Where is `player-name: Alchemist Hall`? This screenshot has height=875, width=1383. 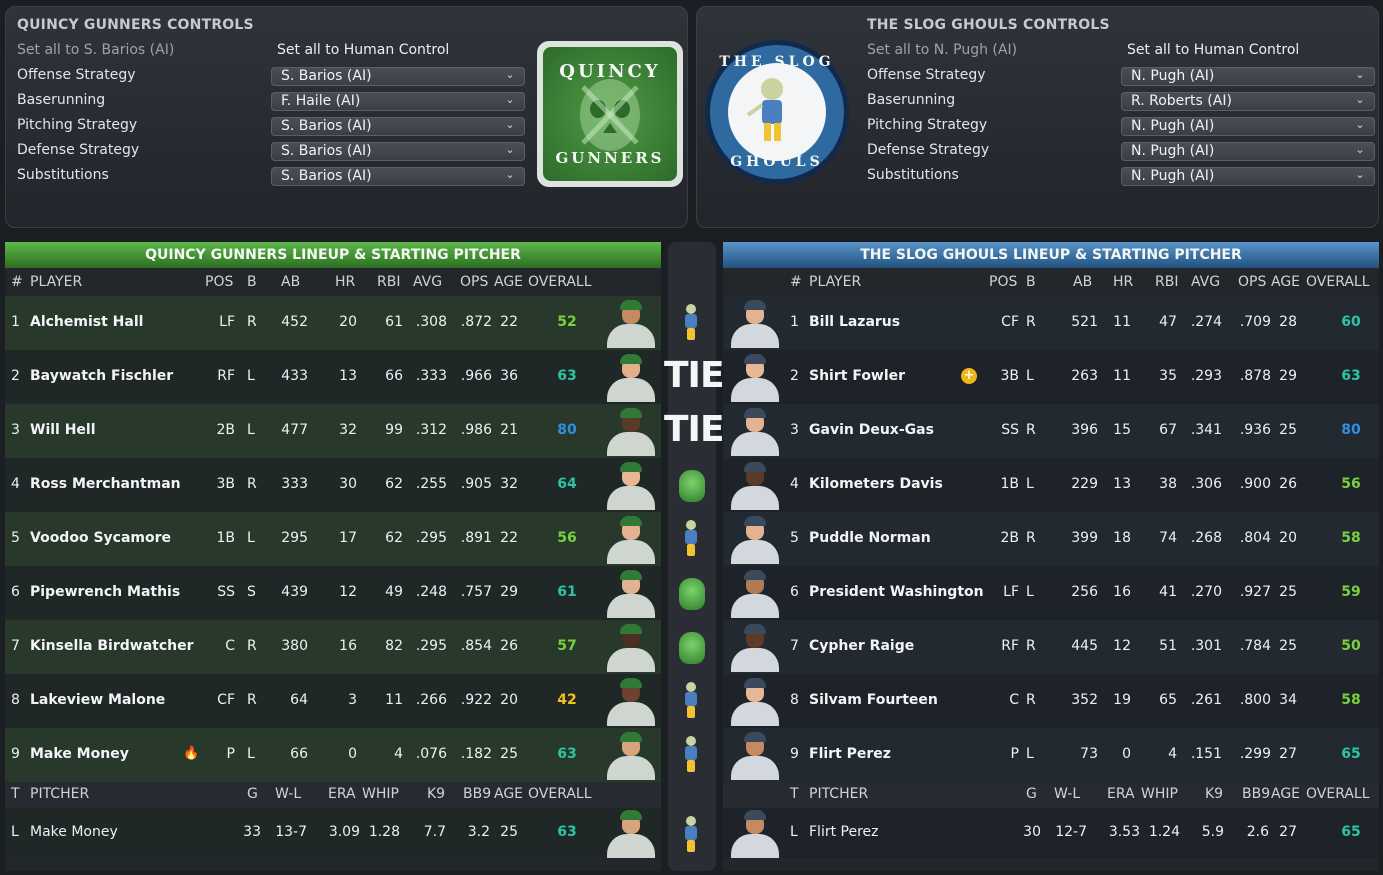 player-name: Alchemist Hall is located at coordinates (86, 322).